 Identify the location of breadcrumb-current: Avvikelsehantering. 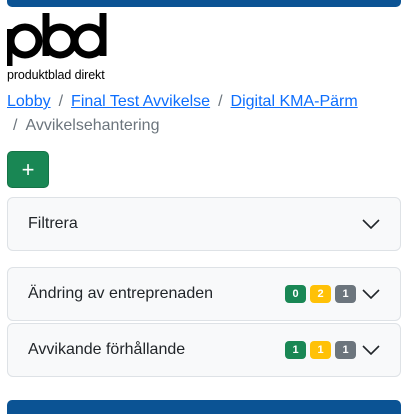
(92, 125).